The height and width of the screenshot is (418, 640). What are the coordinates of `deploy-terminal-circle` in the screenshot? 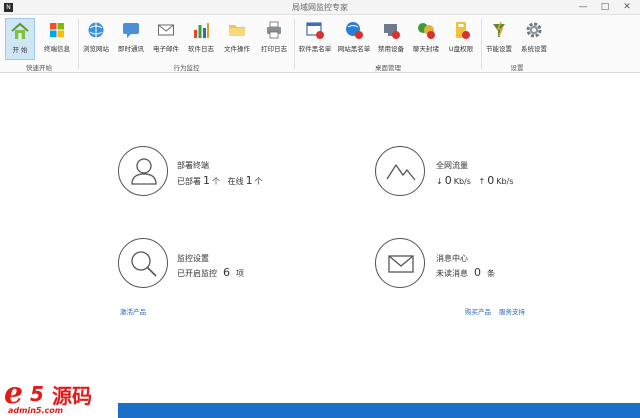 It's located at (143, 171).